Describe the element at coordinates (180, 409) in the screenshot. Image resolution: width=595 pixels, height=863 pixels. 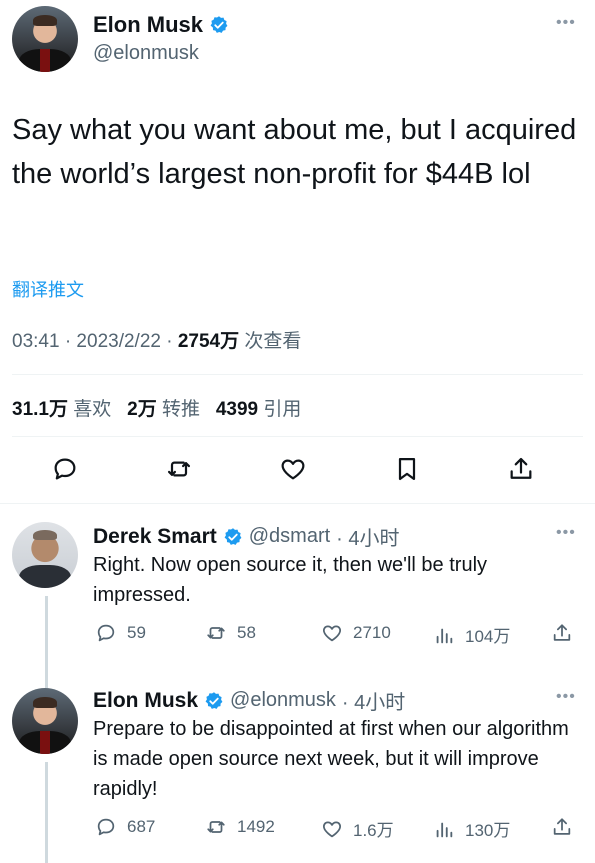
I see `retweets-label: 转推` at that location.